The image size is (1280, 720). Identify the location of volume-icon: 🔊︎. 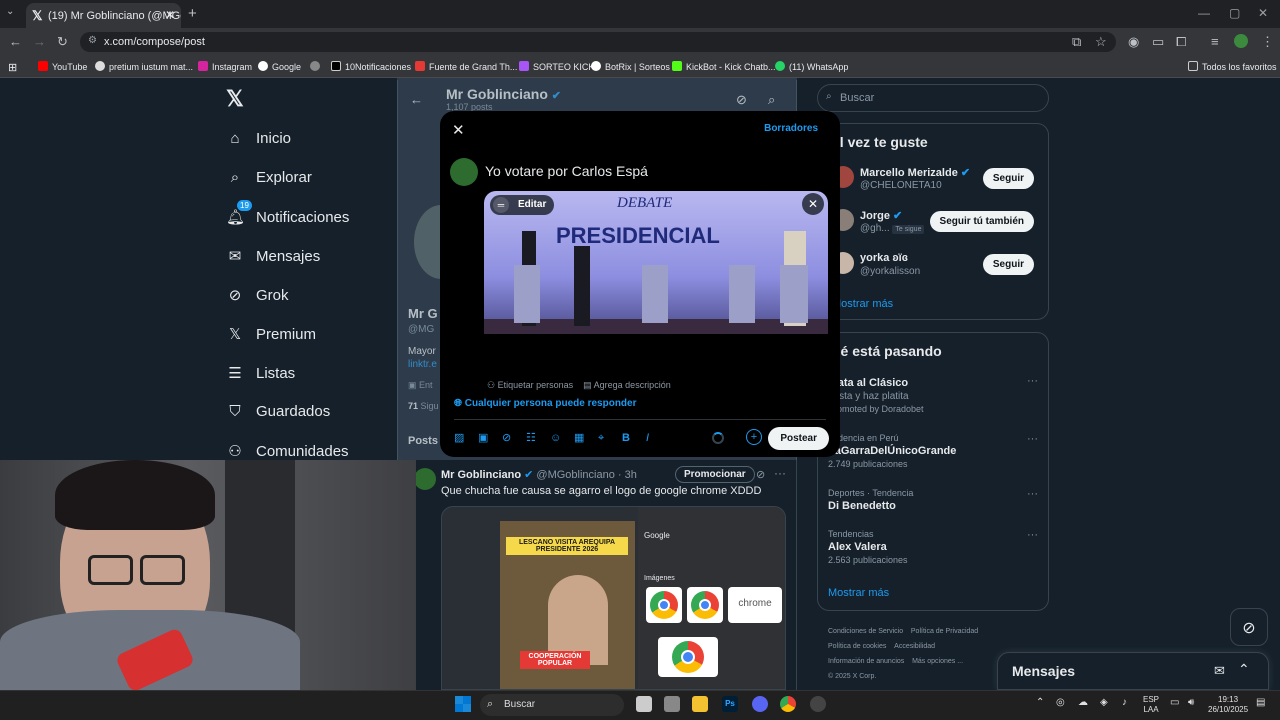
(1191, 703).